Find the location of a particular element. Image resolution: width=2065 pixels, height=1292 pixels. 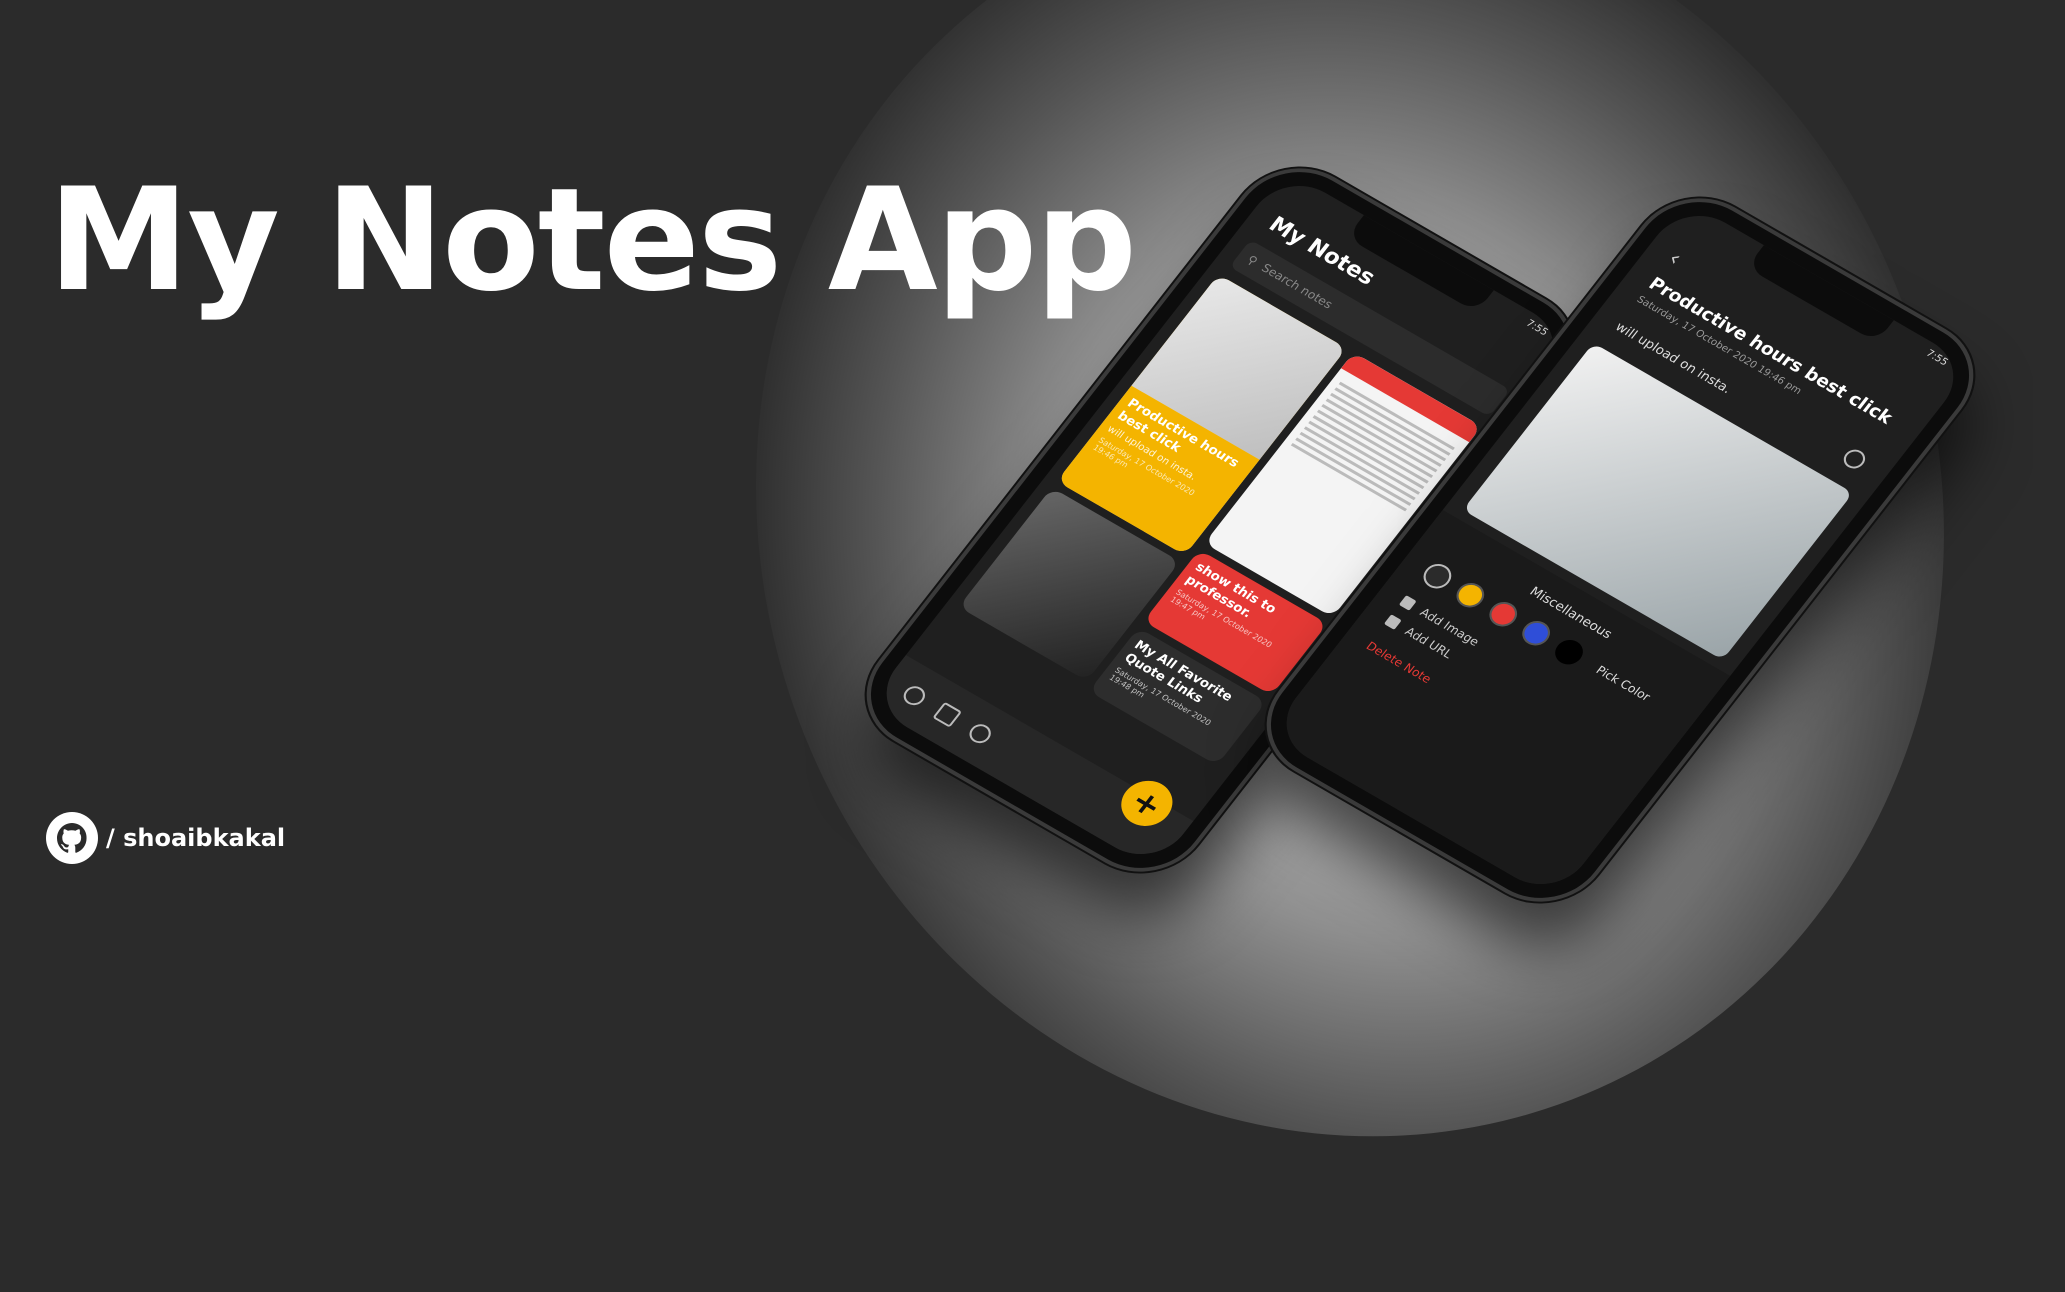

add-circle-icon is located at coordinates (914, 695).